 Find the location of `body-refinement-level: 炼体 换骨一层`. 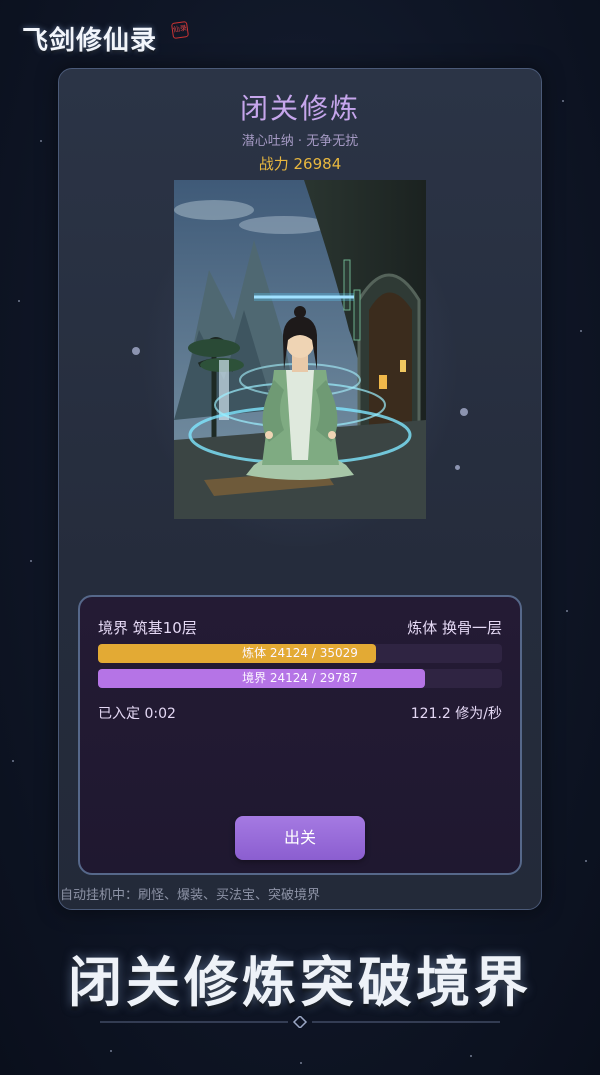

body-refinement-level: 炼体 换骨一层 is located at coordinates (454, 628).